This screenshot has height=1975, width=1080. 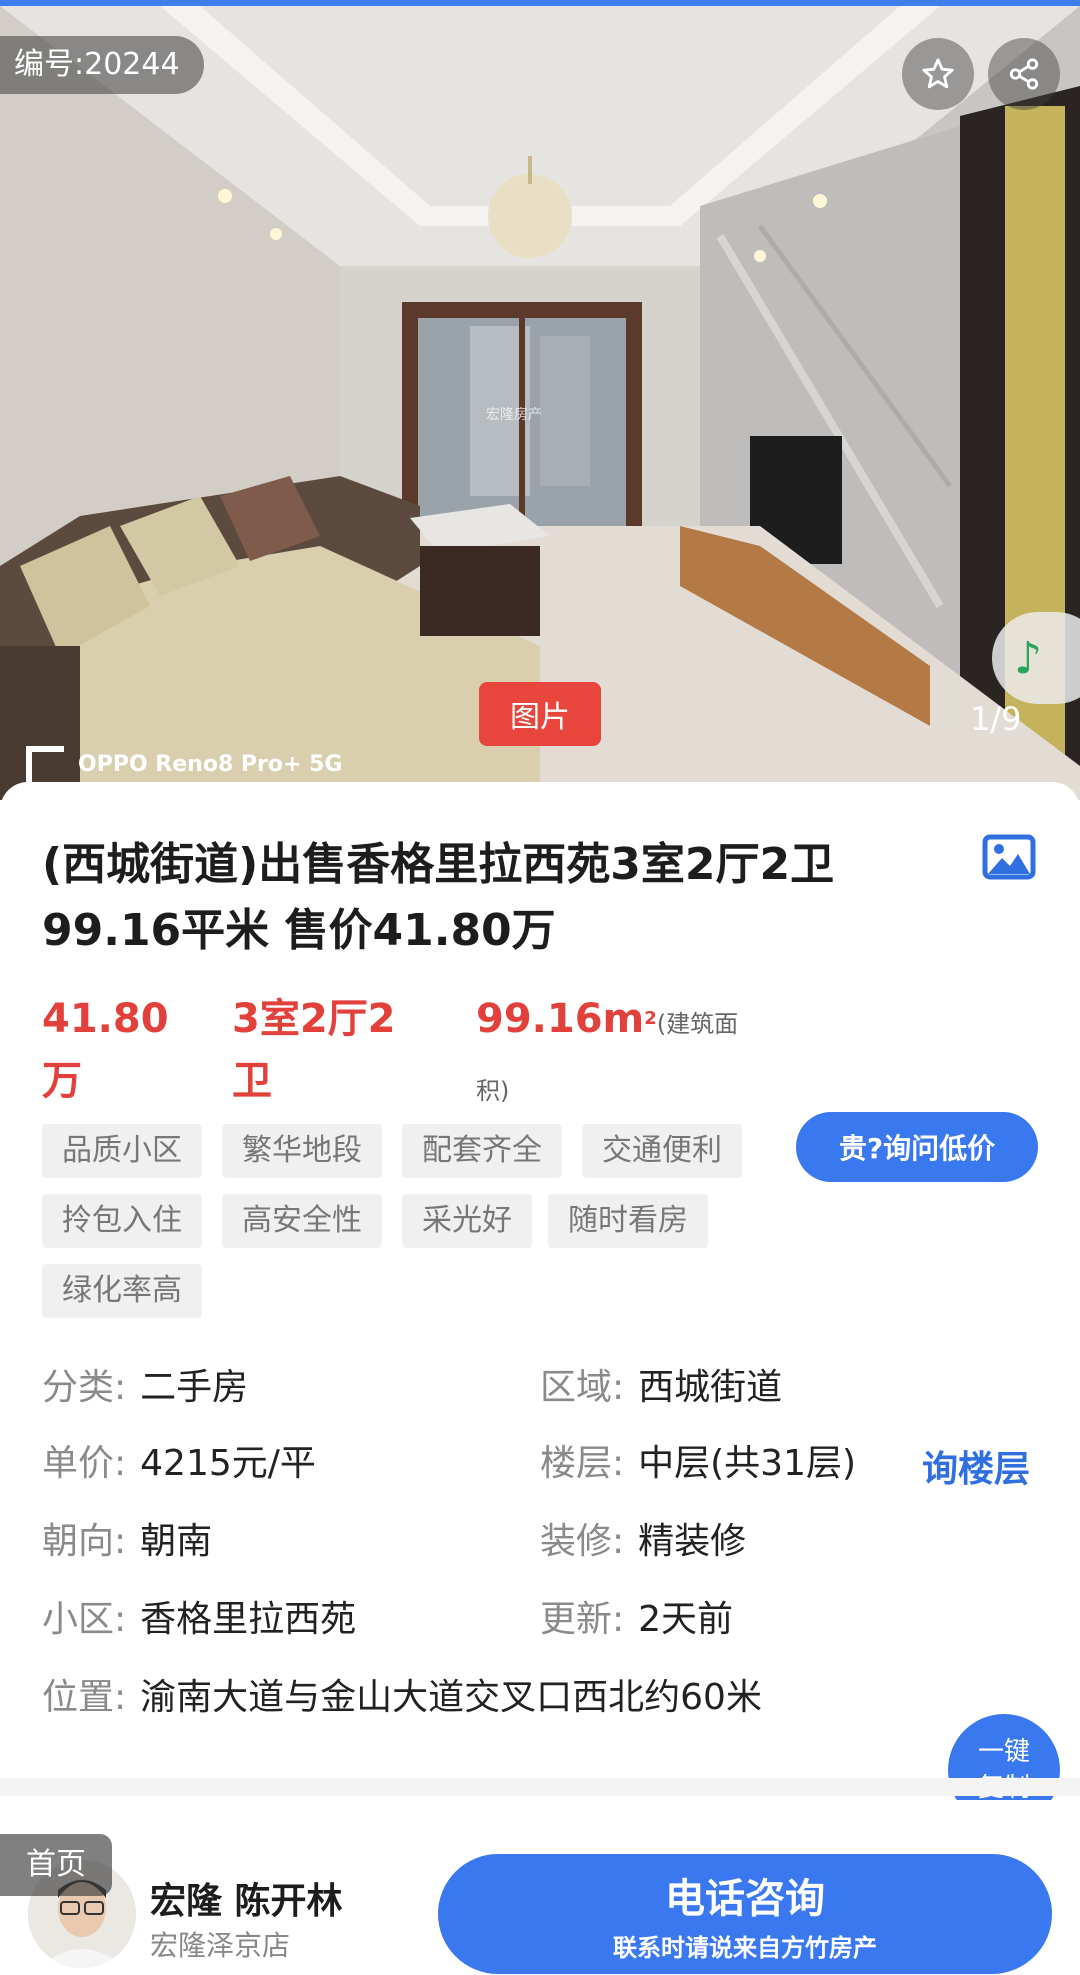 I want to click on agent-store: 宏隆泽京店, so click(x=220, y=1945).